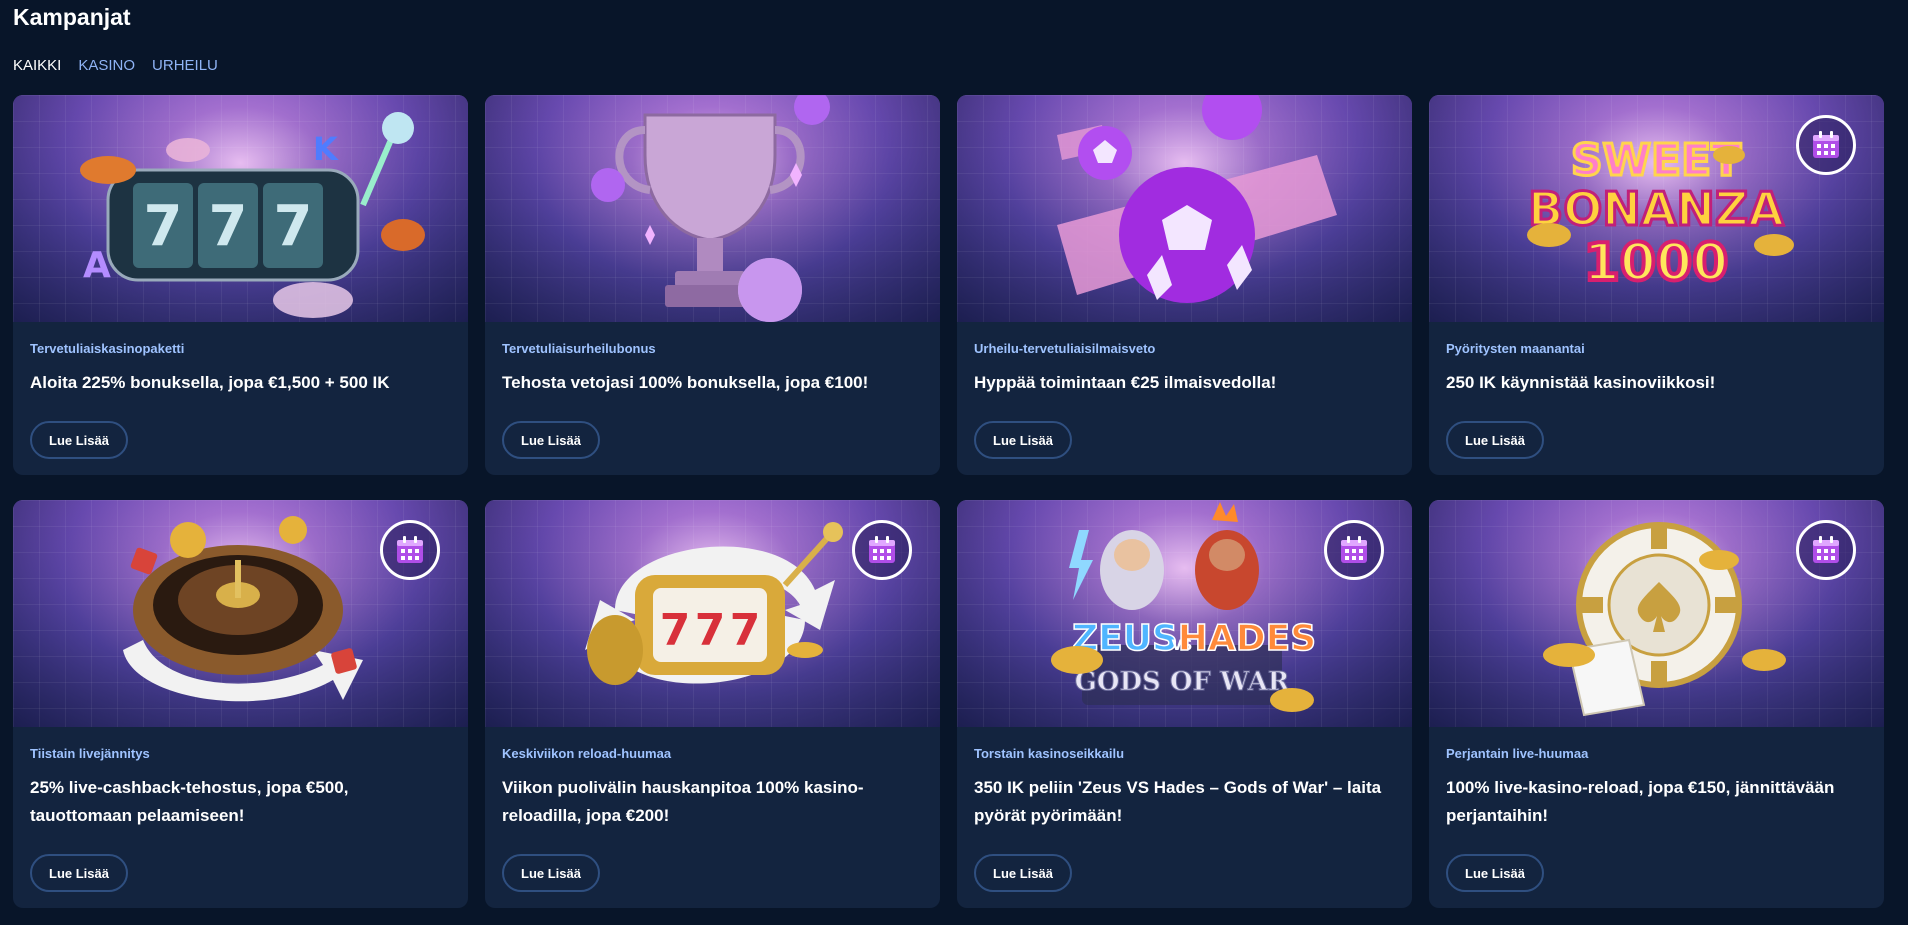 This screenshot has height=925, width=1908. What do you see at coordinates (579, 348) in the screenshot?
I see `promo-category: Tervetuliaisurheilubonus` at bounding box center [579, 348].